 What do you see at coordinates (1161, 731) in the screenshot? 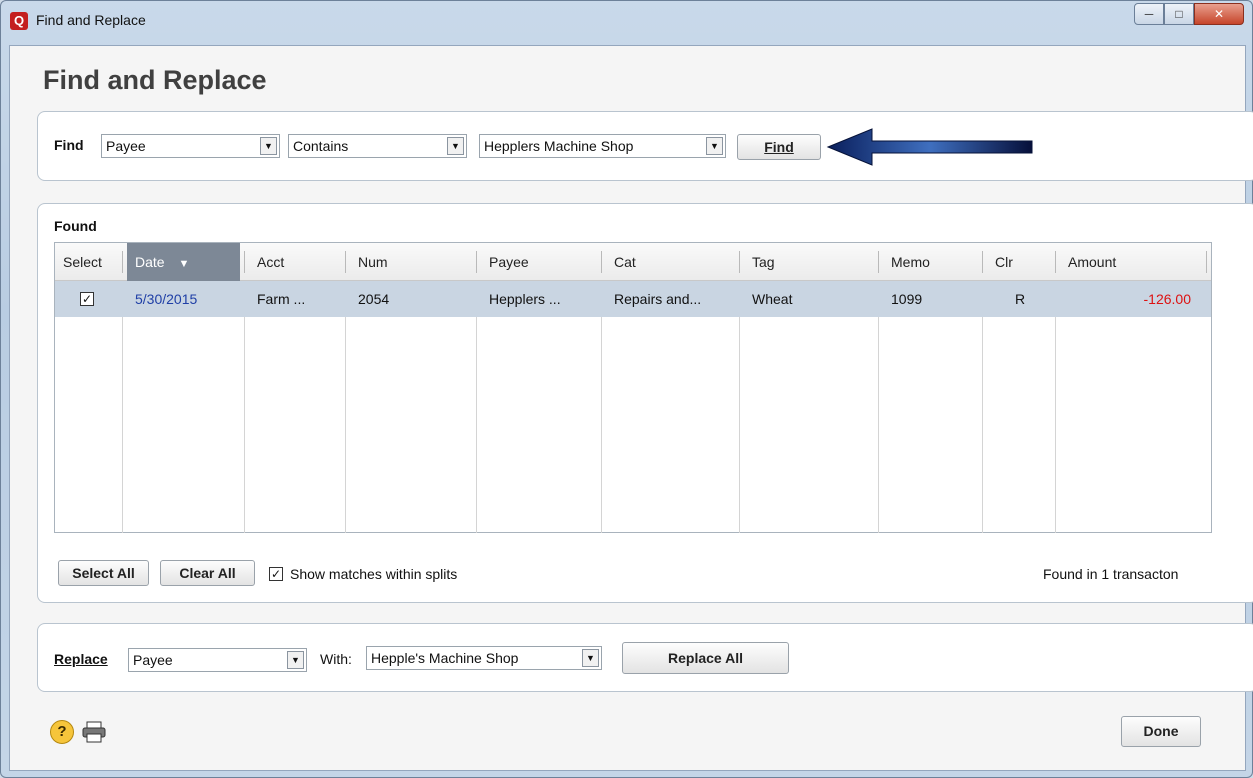
I see `done-button: Done` at bounding box center [1161, 731].